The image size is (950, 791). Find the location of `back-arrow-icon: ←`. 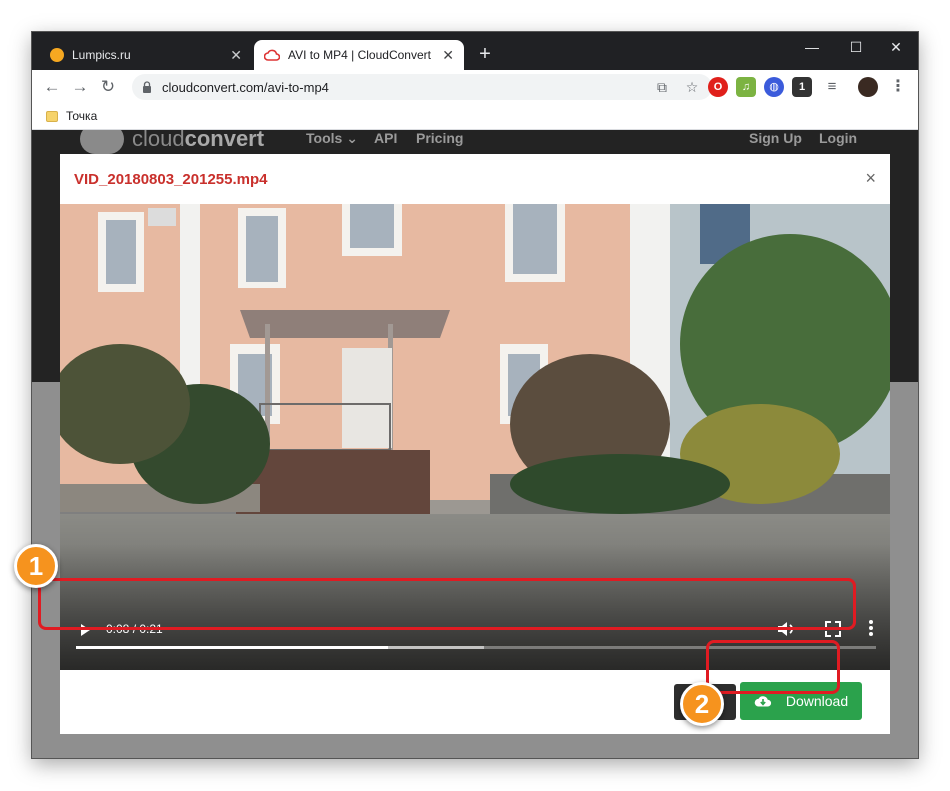

back-arrow-icon: ← is located at coordinates (52, 87).